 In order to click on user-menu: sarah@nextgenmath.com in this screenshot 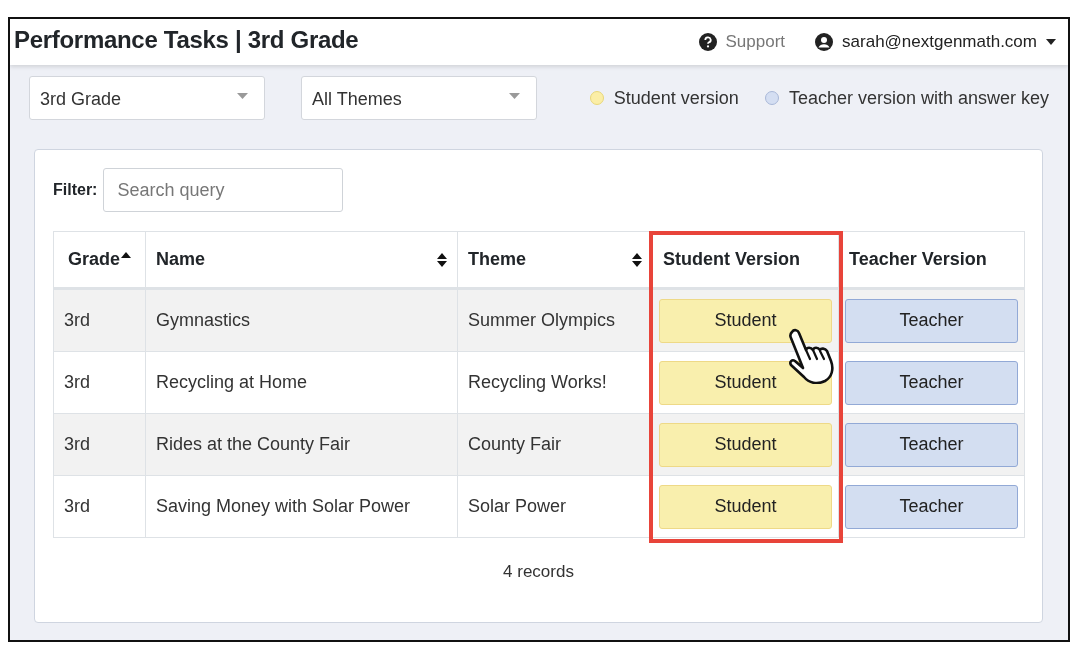, I will do `click(935, 42)`.